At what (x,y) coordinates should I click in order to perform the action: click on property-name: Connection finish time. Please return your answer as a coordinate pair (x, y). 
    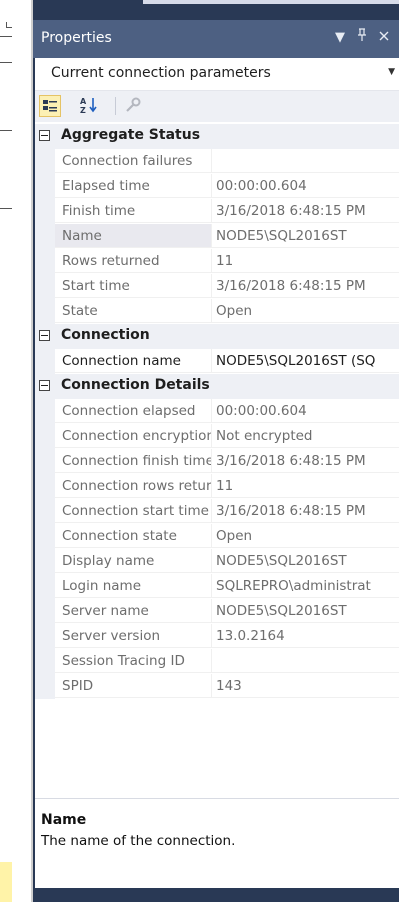
    Looking at the image, I should click on (133, 461).